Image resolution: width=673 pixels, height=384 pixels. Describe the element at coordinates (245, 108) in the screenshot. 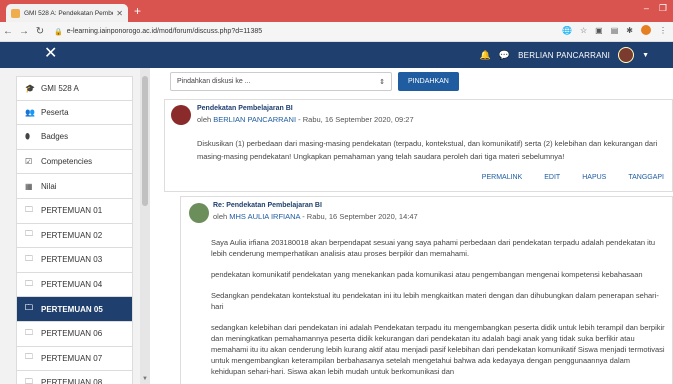

I see `post-subject: Pendekatan Pembelajaran BI` at that location.